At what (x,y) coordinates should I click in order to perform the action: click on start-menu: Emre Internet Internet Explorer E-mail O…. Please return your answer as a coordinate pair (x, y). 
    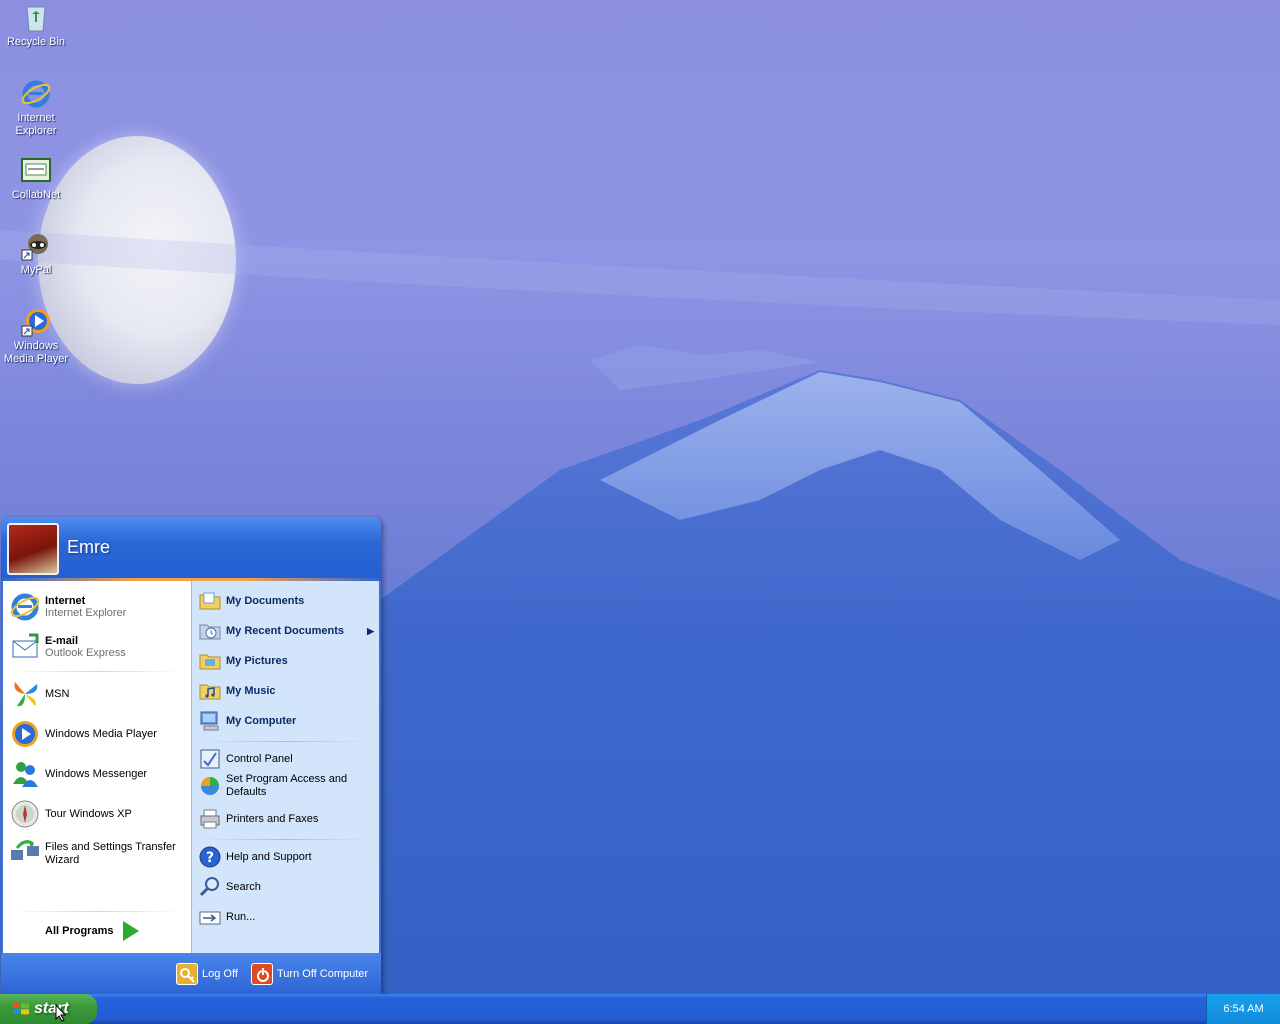
    Looking at the image, I should click on (191, 756).